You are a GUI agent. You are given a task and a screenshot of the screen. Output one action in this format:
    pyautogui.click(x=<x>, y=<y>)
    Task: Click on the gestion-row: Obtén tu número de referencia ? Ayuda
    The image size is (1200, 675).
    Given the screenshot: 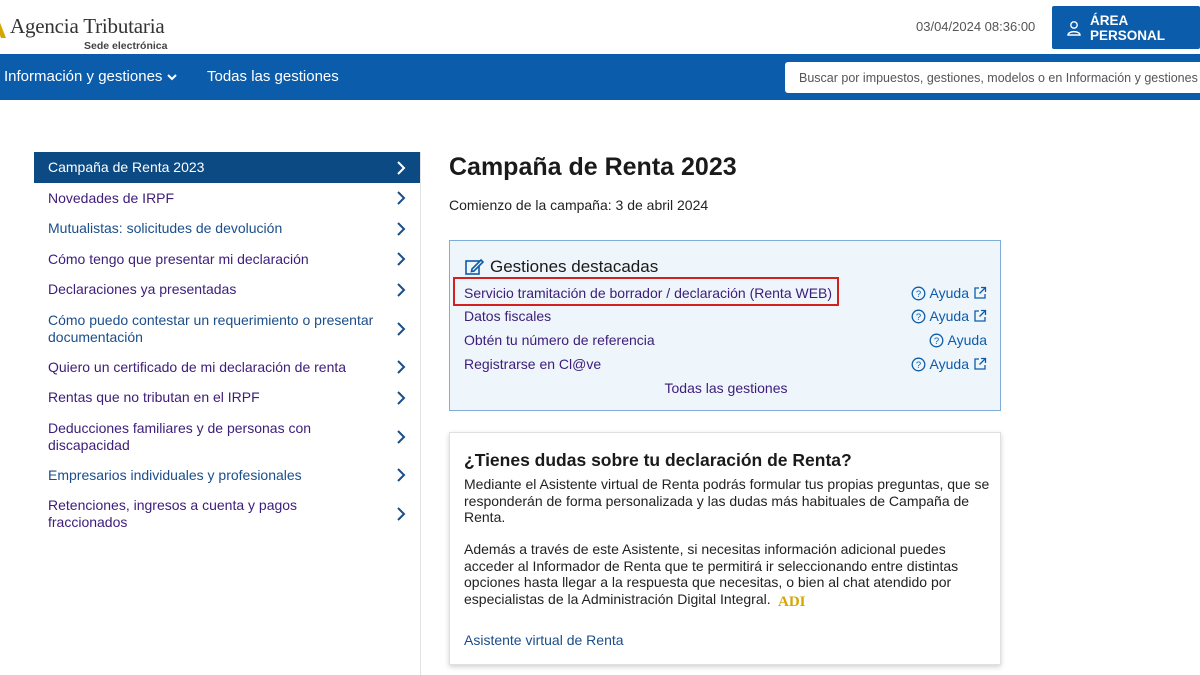 What is the action you would take?
    pyautogui.click(x=725, y=342)
    